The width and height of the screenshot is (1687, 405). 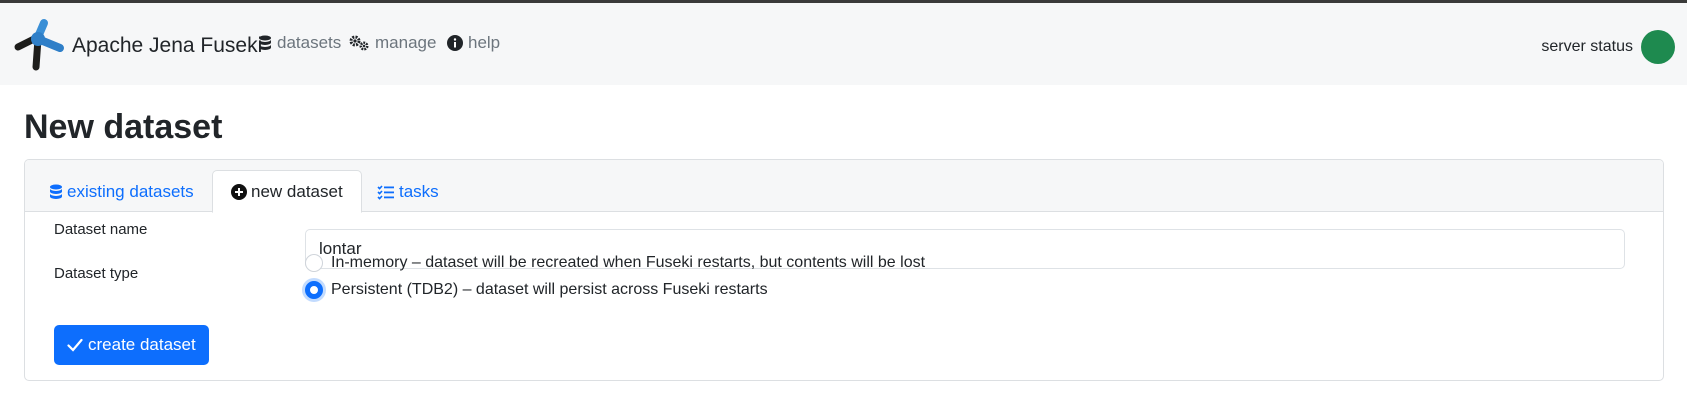 I want to click on tab-existing-datasets: existing datasets, so click(x=121, y=191).